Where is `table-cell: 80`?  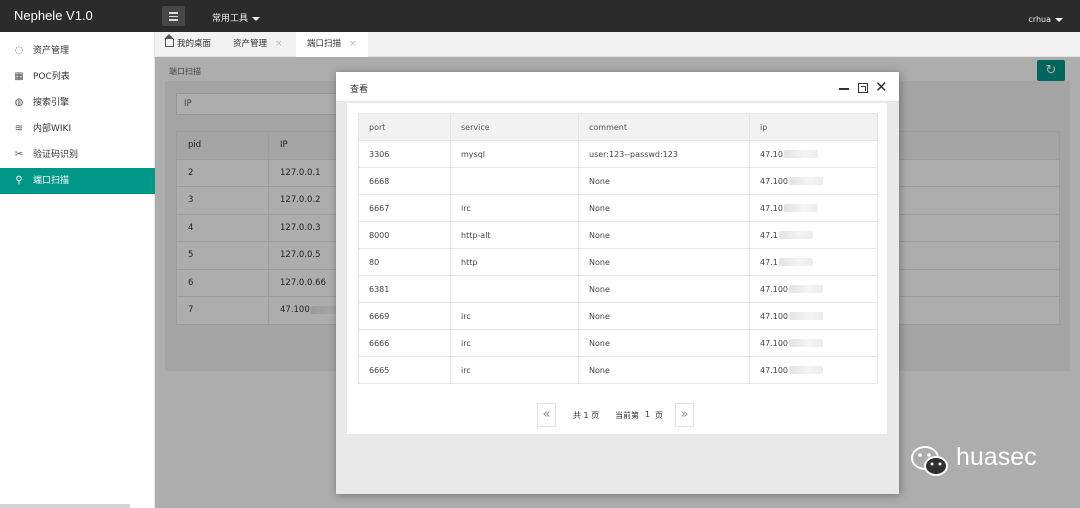
table-cell: 80 is located at coordinates (404, 262).